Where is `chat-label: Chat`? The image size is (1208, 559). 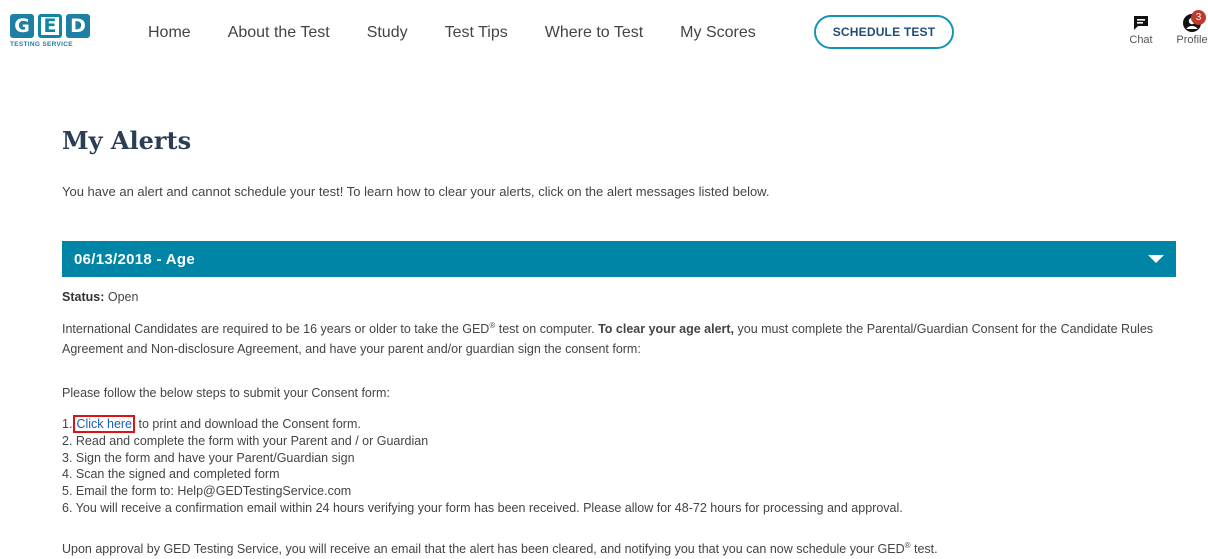
chat-label: Chat is located at coordinates (1141, 40).